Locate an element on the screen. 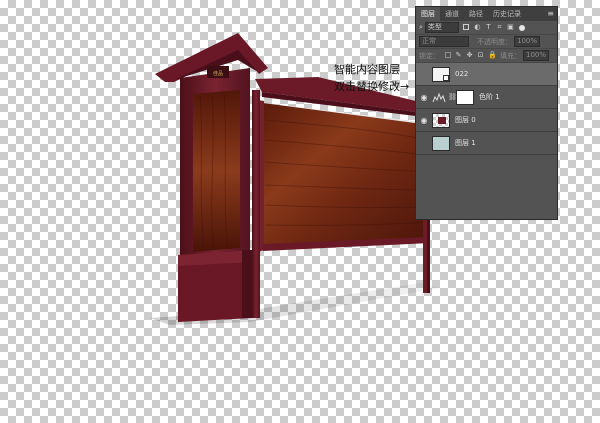 The image size is (600, 423). link-chain-icon: ⛓ is located at coordinates (452, 97).